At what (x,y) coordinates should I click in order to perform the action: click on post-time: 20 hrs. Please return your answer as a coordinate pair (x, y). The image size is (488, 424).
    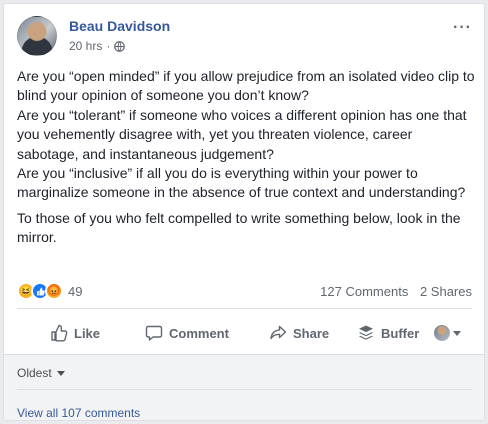
    Looking at the image, I should click on (85, 46).